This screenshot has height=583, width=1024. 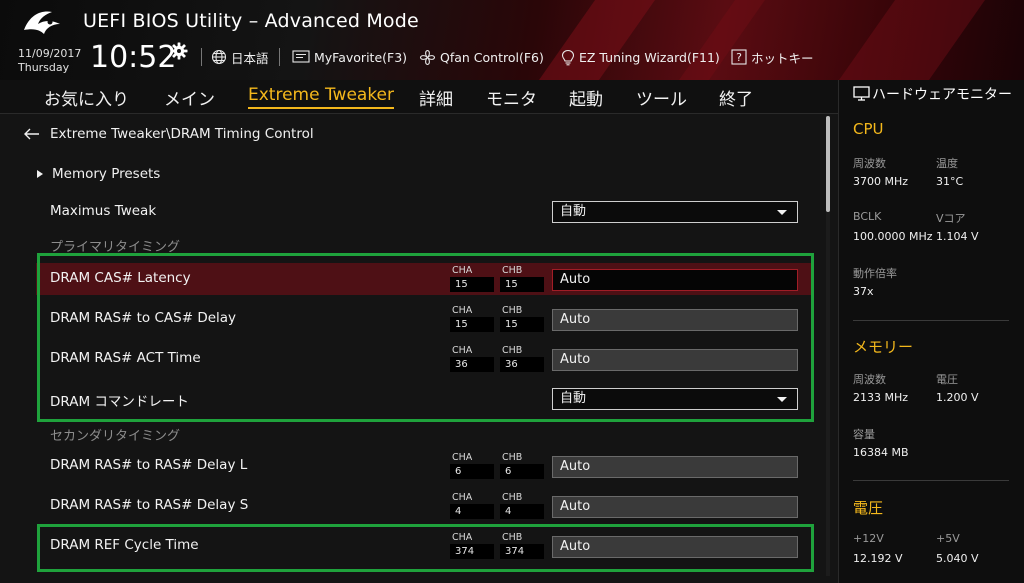 I want to click on chb-value: 6, so click(x=522, y=471).